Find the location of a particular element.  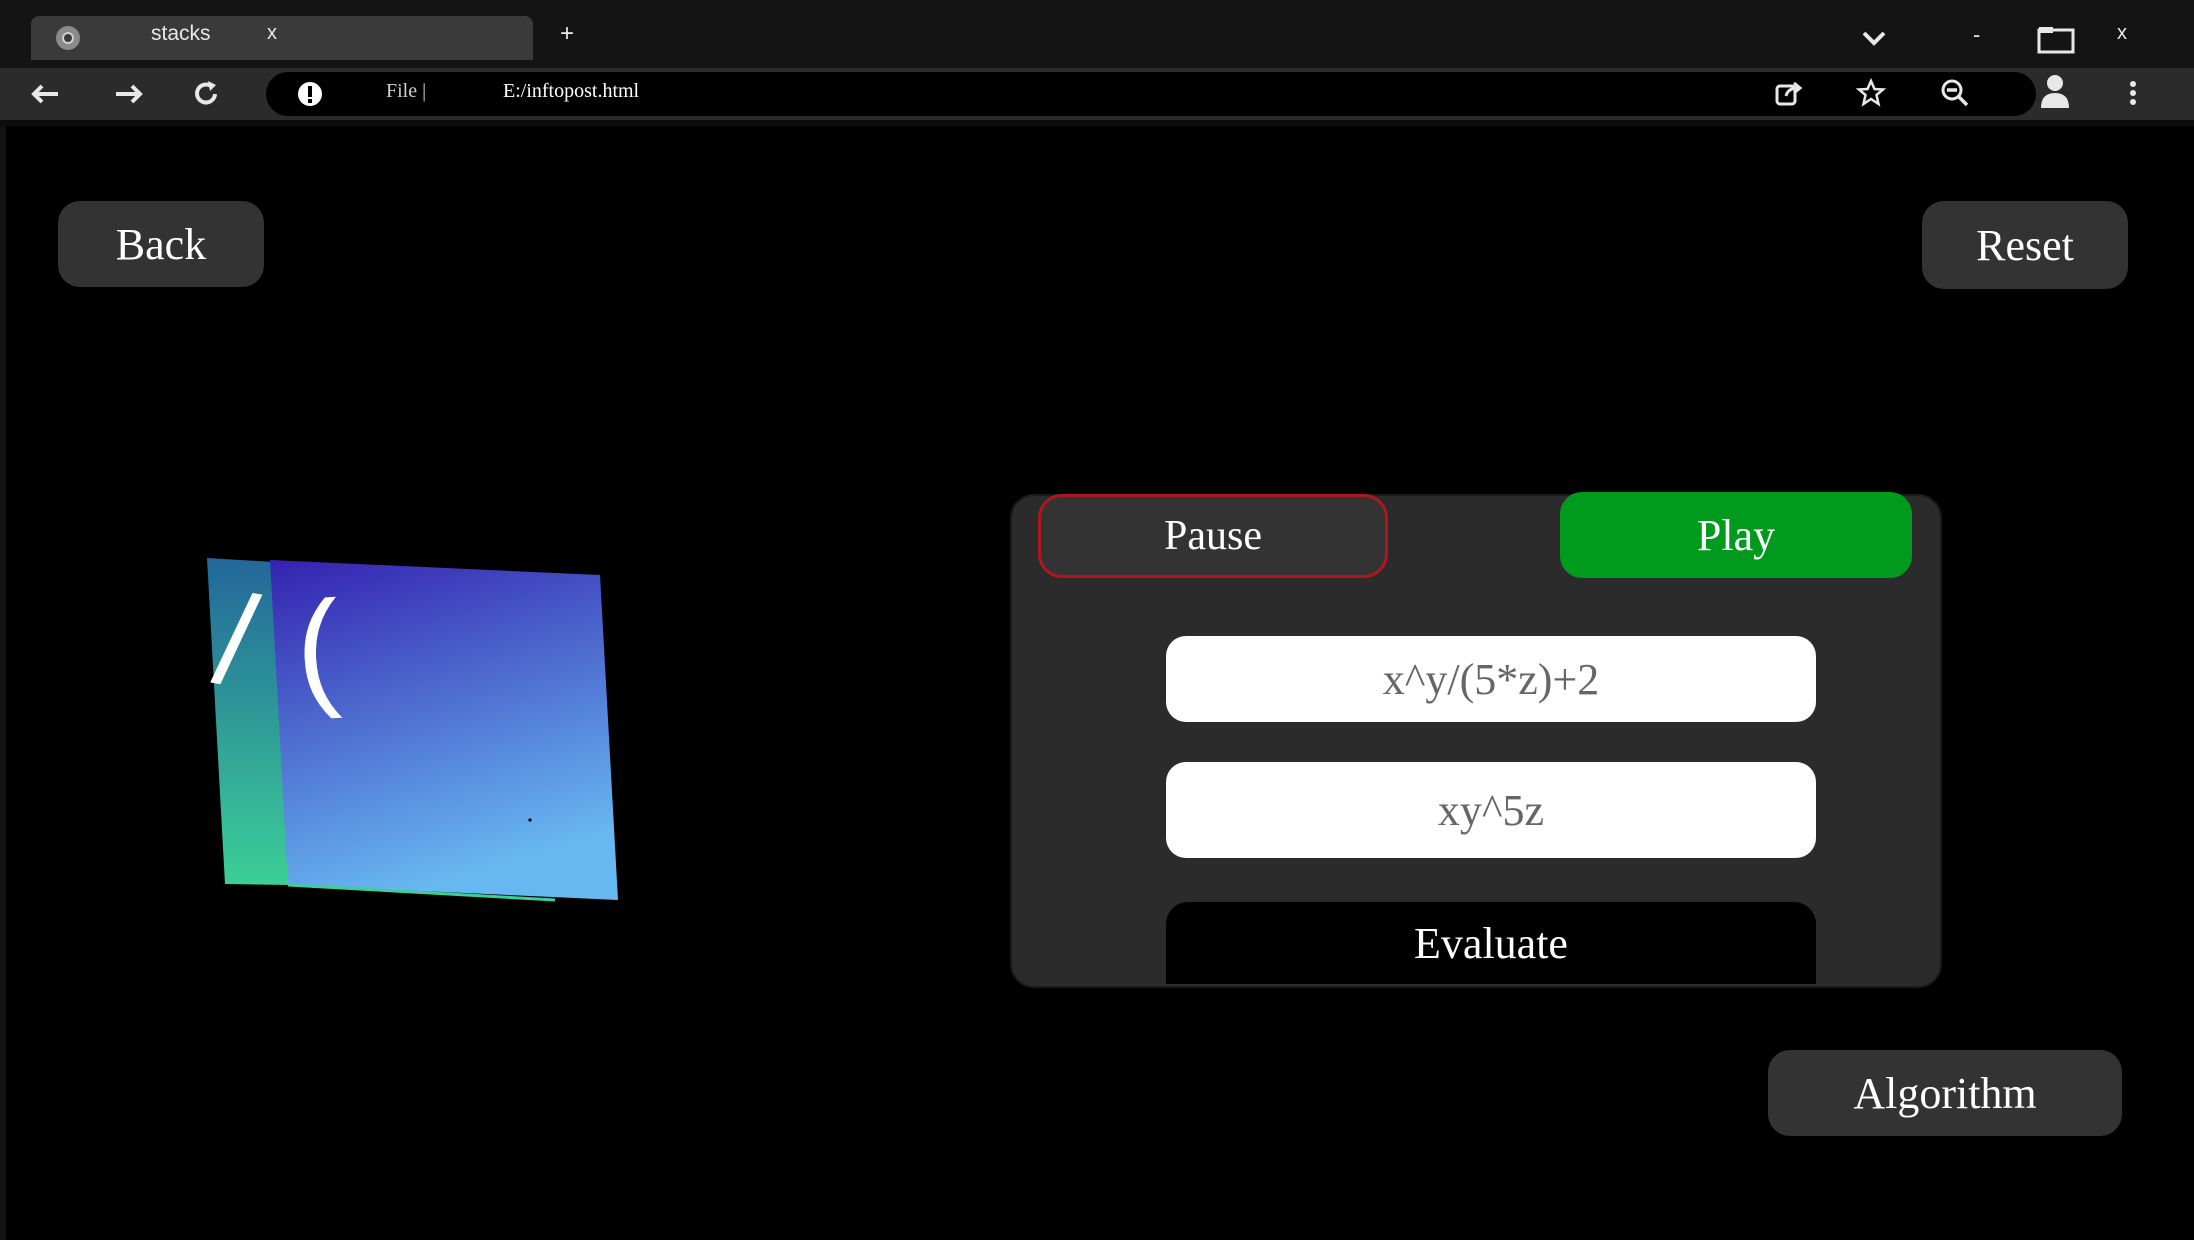

share-icon is located at coordinates (1789, 93).